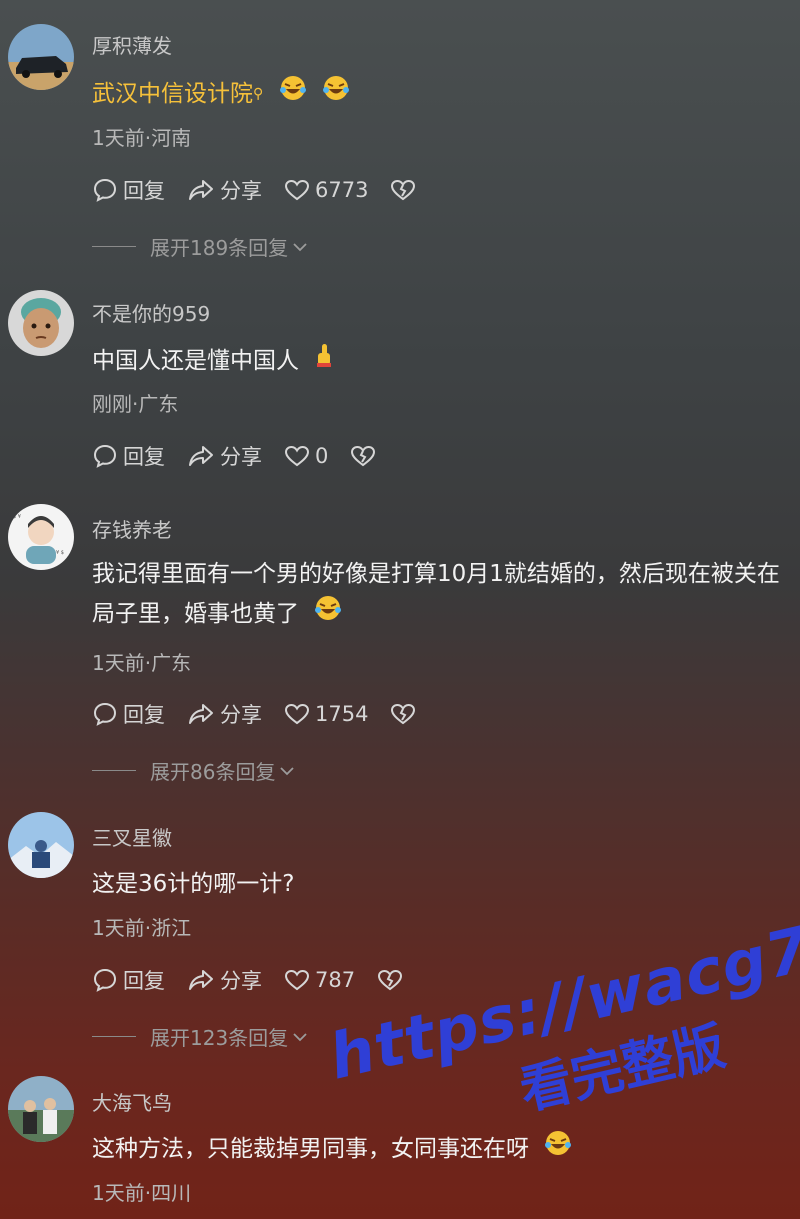  I want to click on comment-actions: 回复 分享 6773, so click(265, 190).